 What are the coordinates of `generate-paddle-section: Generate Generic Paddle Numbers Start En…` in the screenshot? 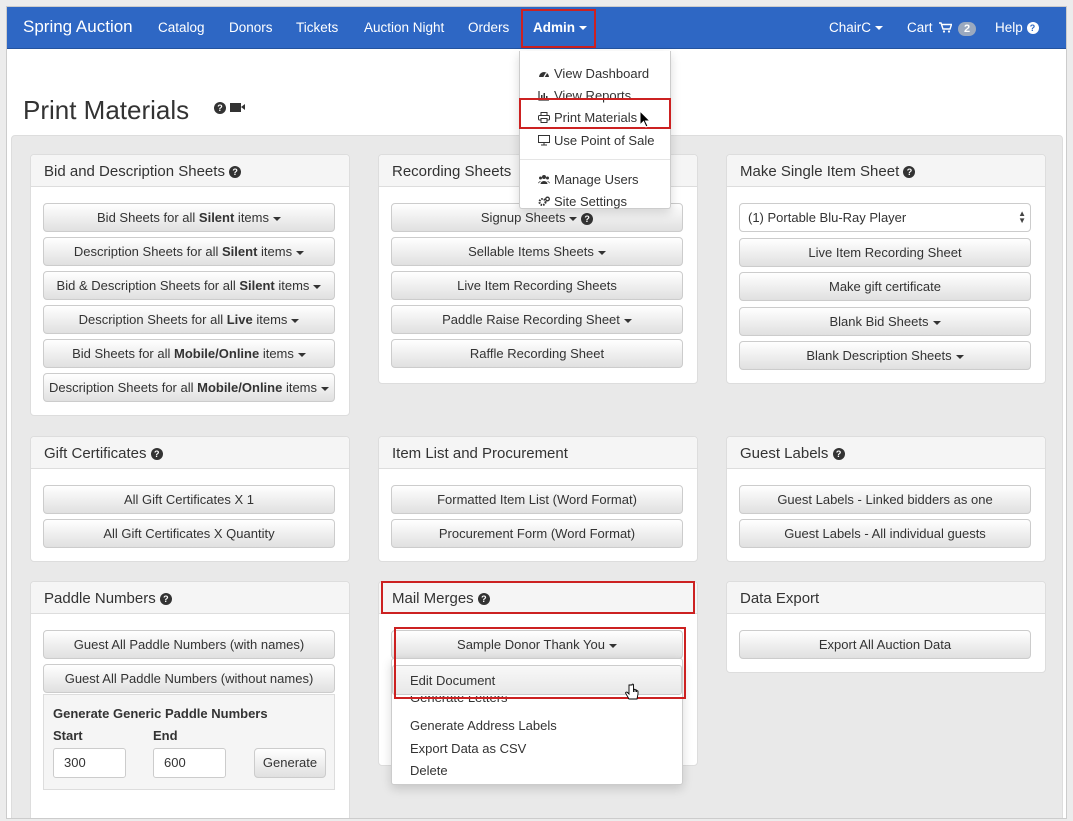 It's located at (189, 742).